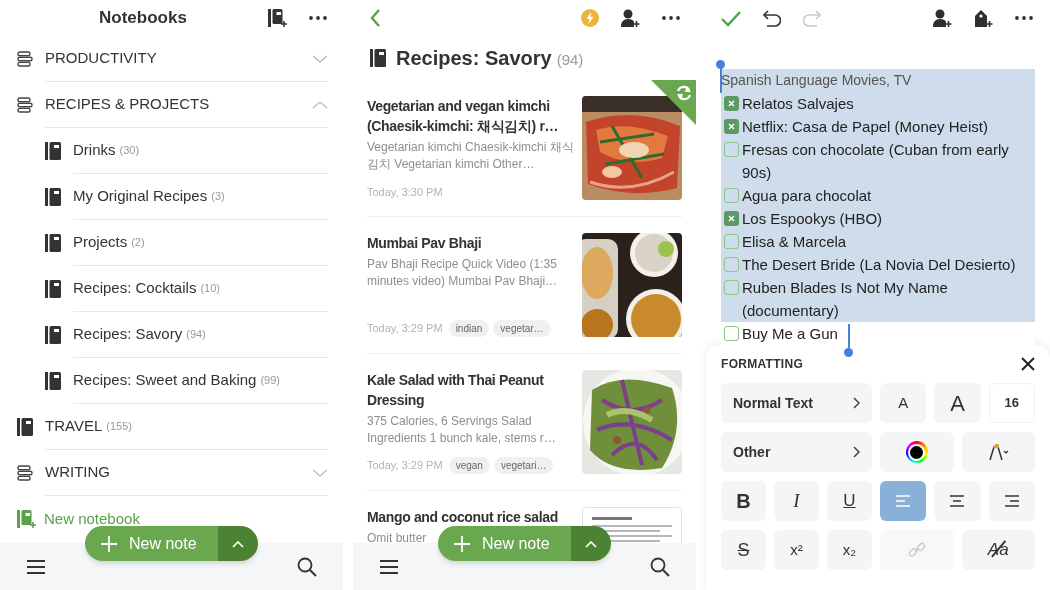 This screenshot has width=1050, height=590. What do you see at coordinates (469, 465) in the screenshot?
I see `tag: vegan` at bounding box center [469, 465].